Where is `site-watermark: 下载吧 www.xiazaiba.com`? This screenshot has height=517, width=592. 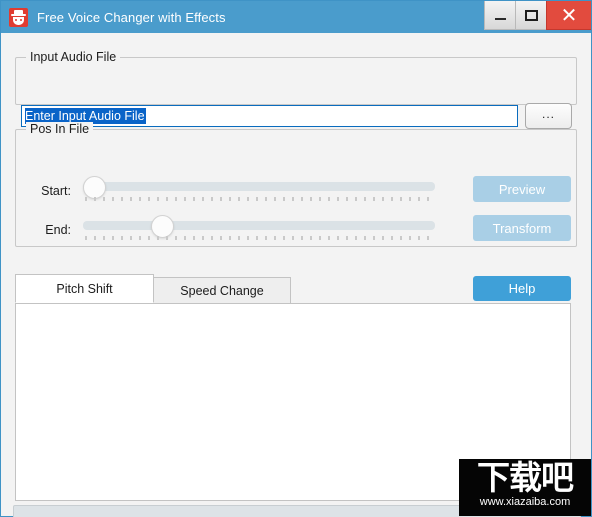
site-watermark: 下载吧 www.xiazaiba.com is located at coordinates (525, 487).